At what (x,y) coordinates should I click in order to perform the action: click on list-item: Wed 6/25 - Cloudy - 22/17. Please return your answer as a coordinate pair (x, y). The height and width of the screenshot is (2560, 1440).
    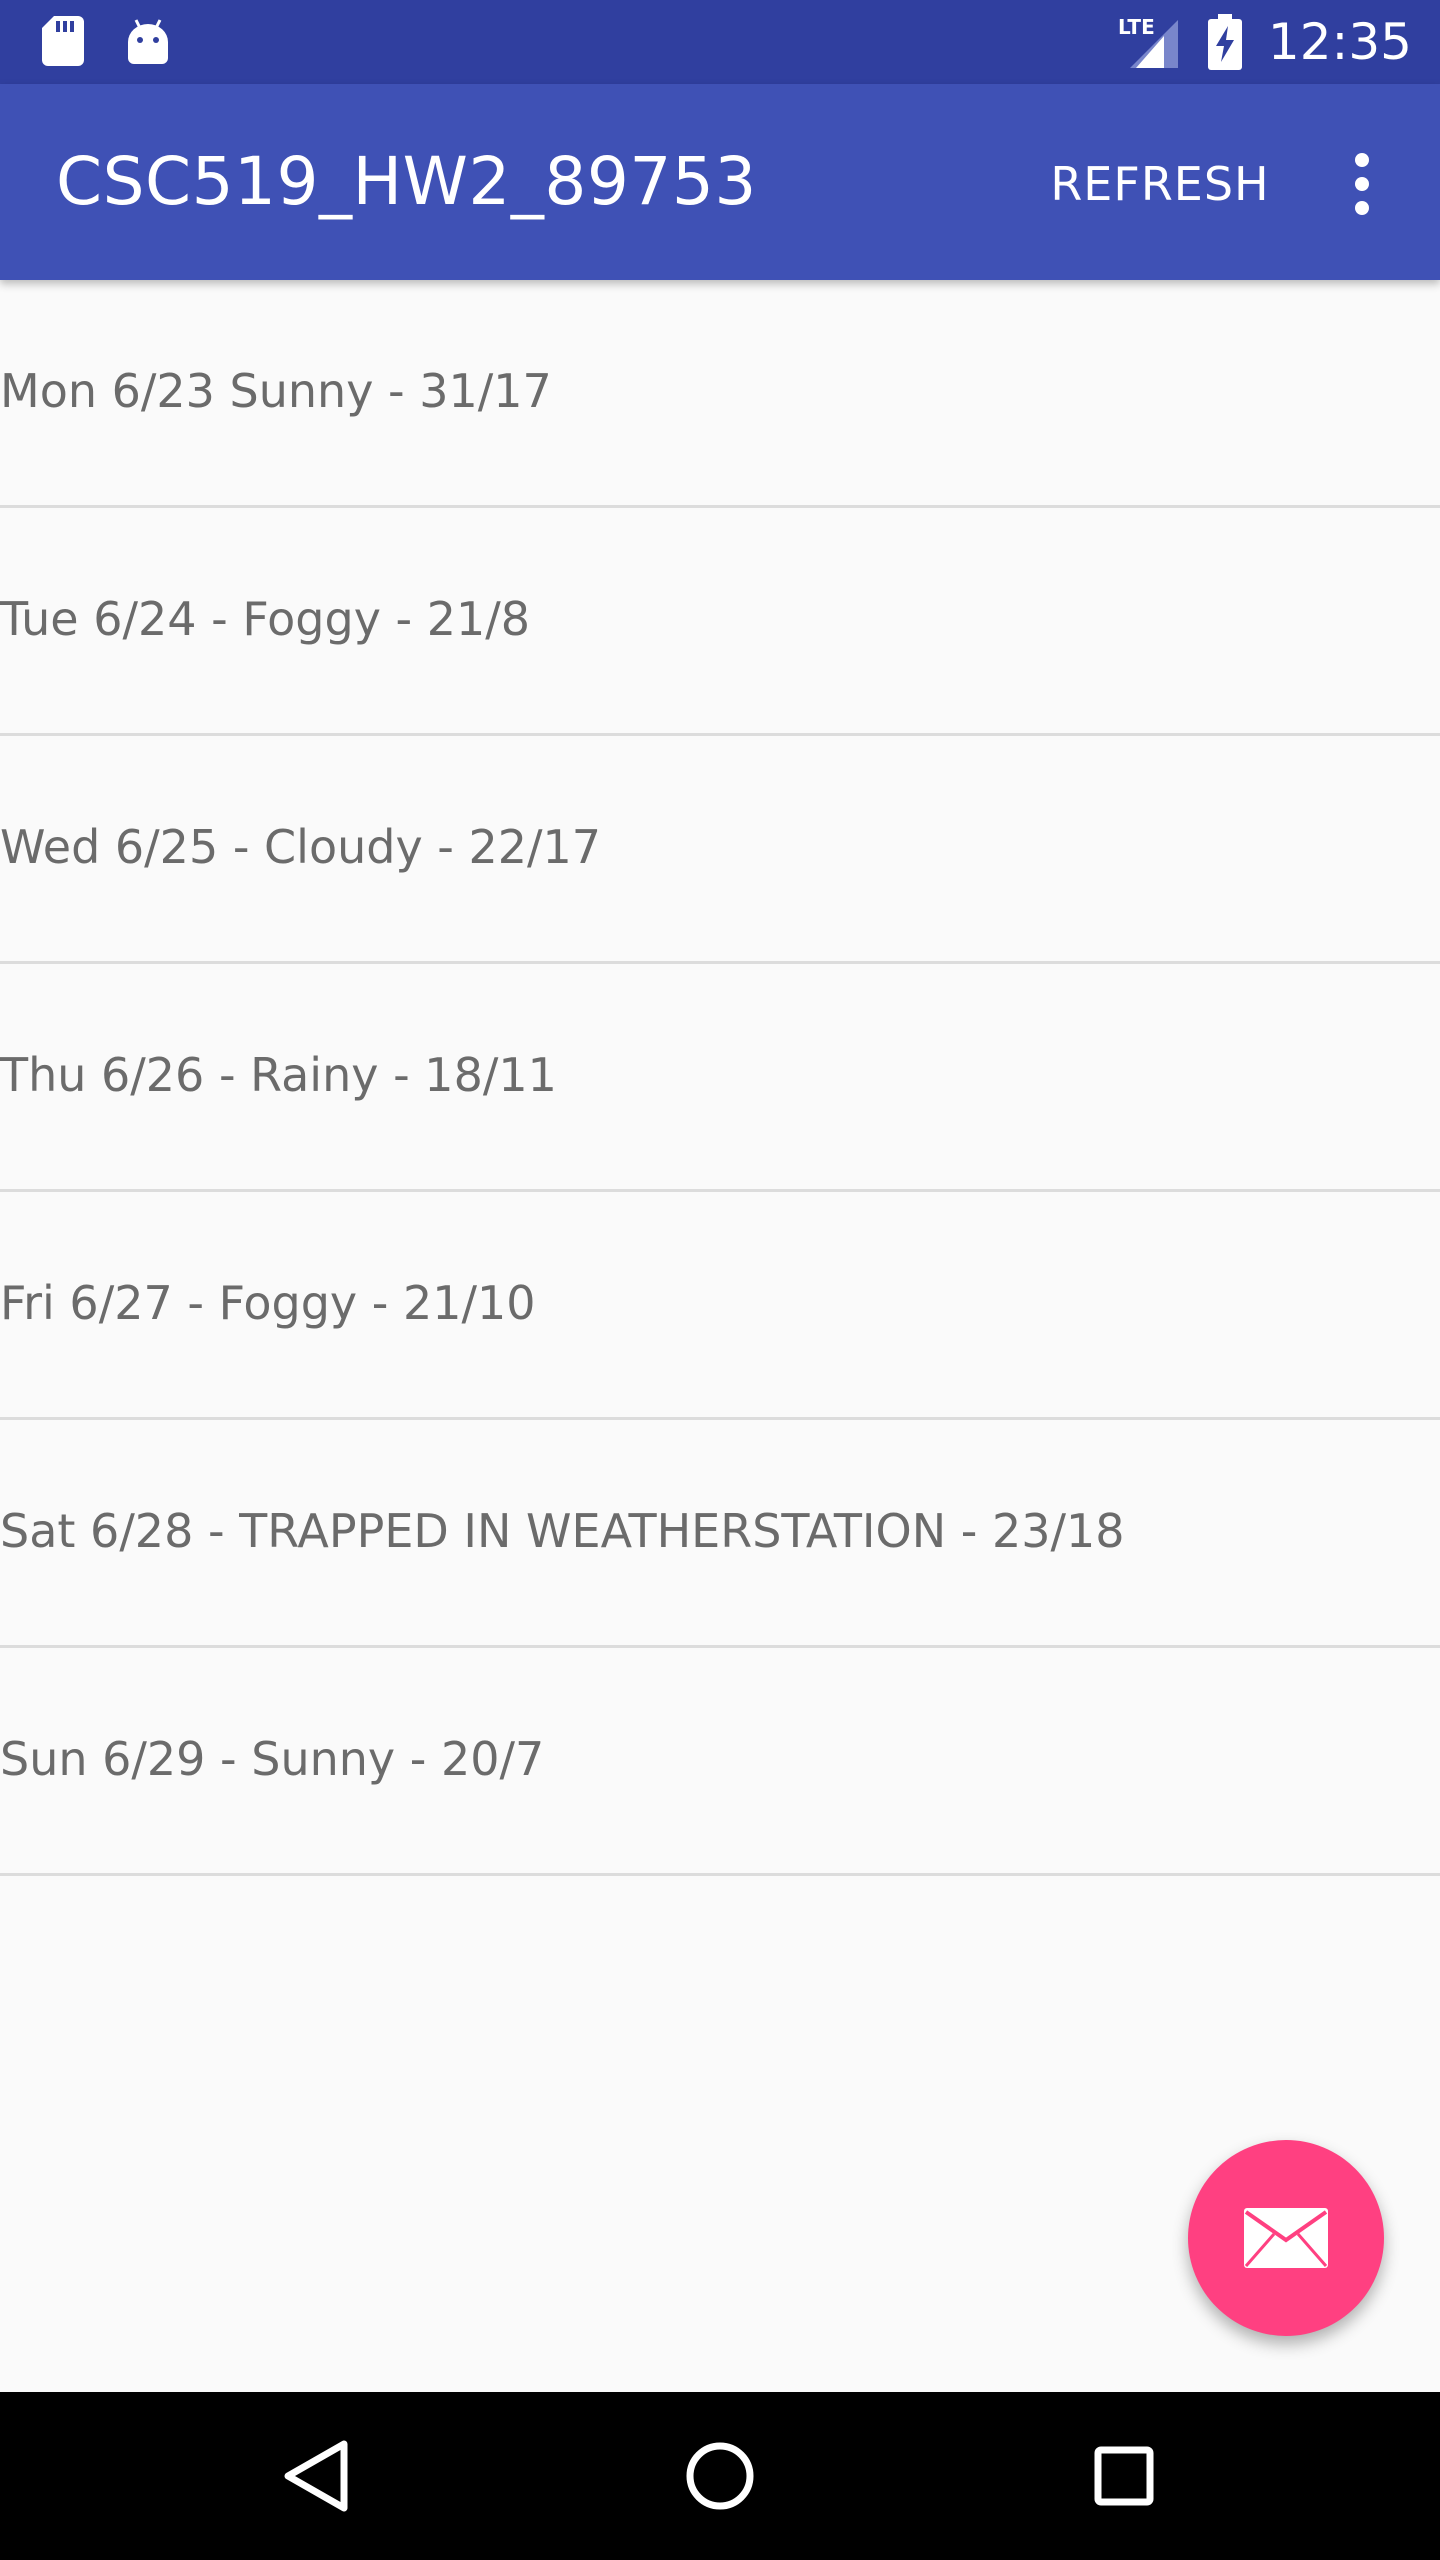
    Looking at the image, I should click on (720, 850).